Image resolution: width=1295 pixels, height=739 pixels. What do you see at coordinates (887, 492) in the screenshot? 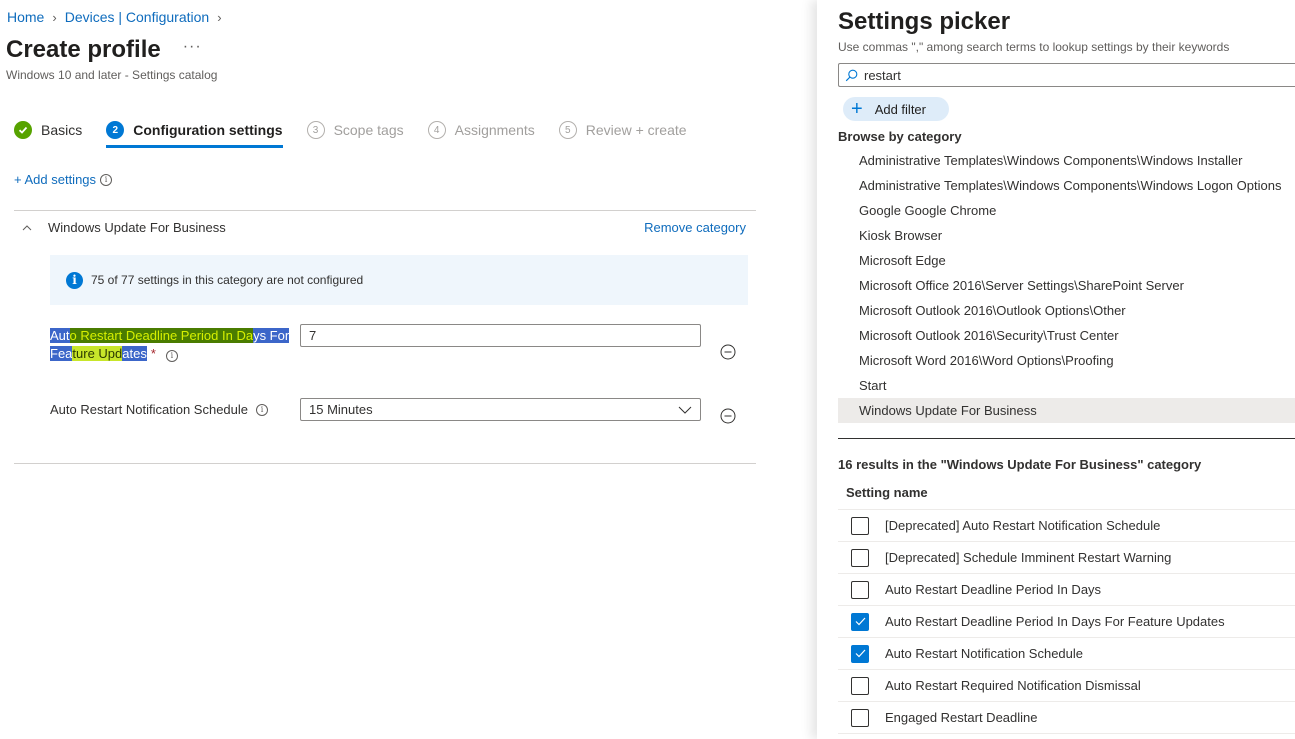
I see `column-header-setting-name: Setting name` at bounding box center [887, 492].